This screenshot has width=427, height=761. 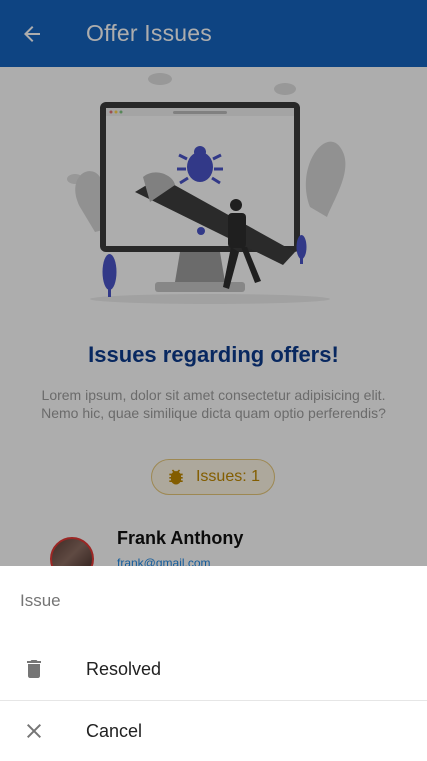 I want to click on back-button, so click(x=32, y=33).